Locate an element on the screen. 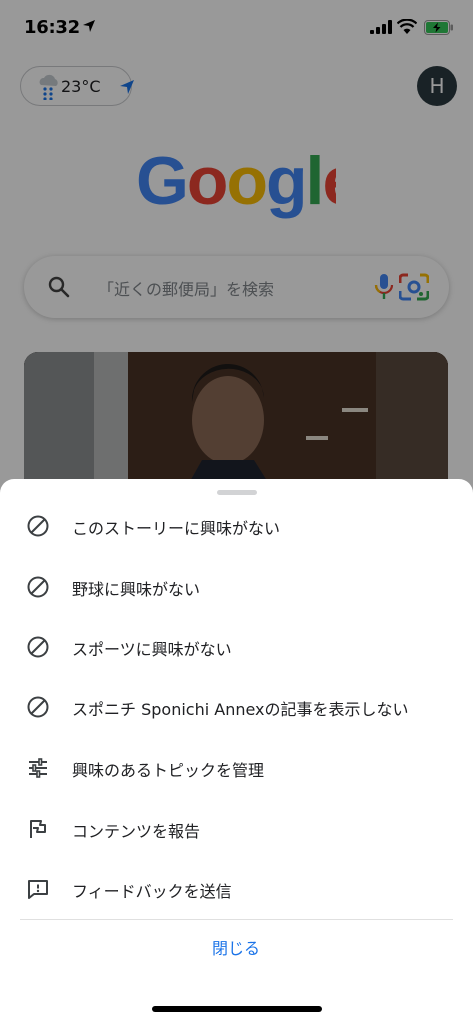 The image size is (473, 1024). menu-item-label: スポニチ Sponichi Annexの記事を表示しない is located at coordinates (240, 709).